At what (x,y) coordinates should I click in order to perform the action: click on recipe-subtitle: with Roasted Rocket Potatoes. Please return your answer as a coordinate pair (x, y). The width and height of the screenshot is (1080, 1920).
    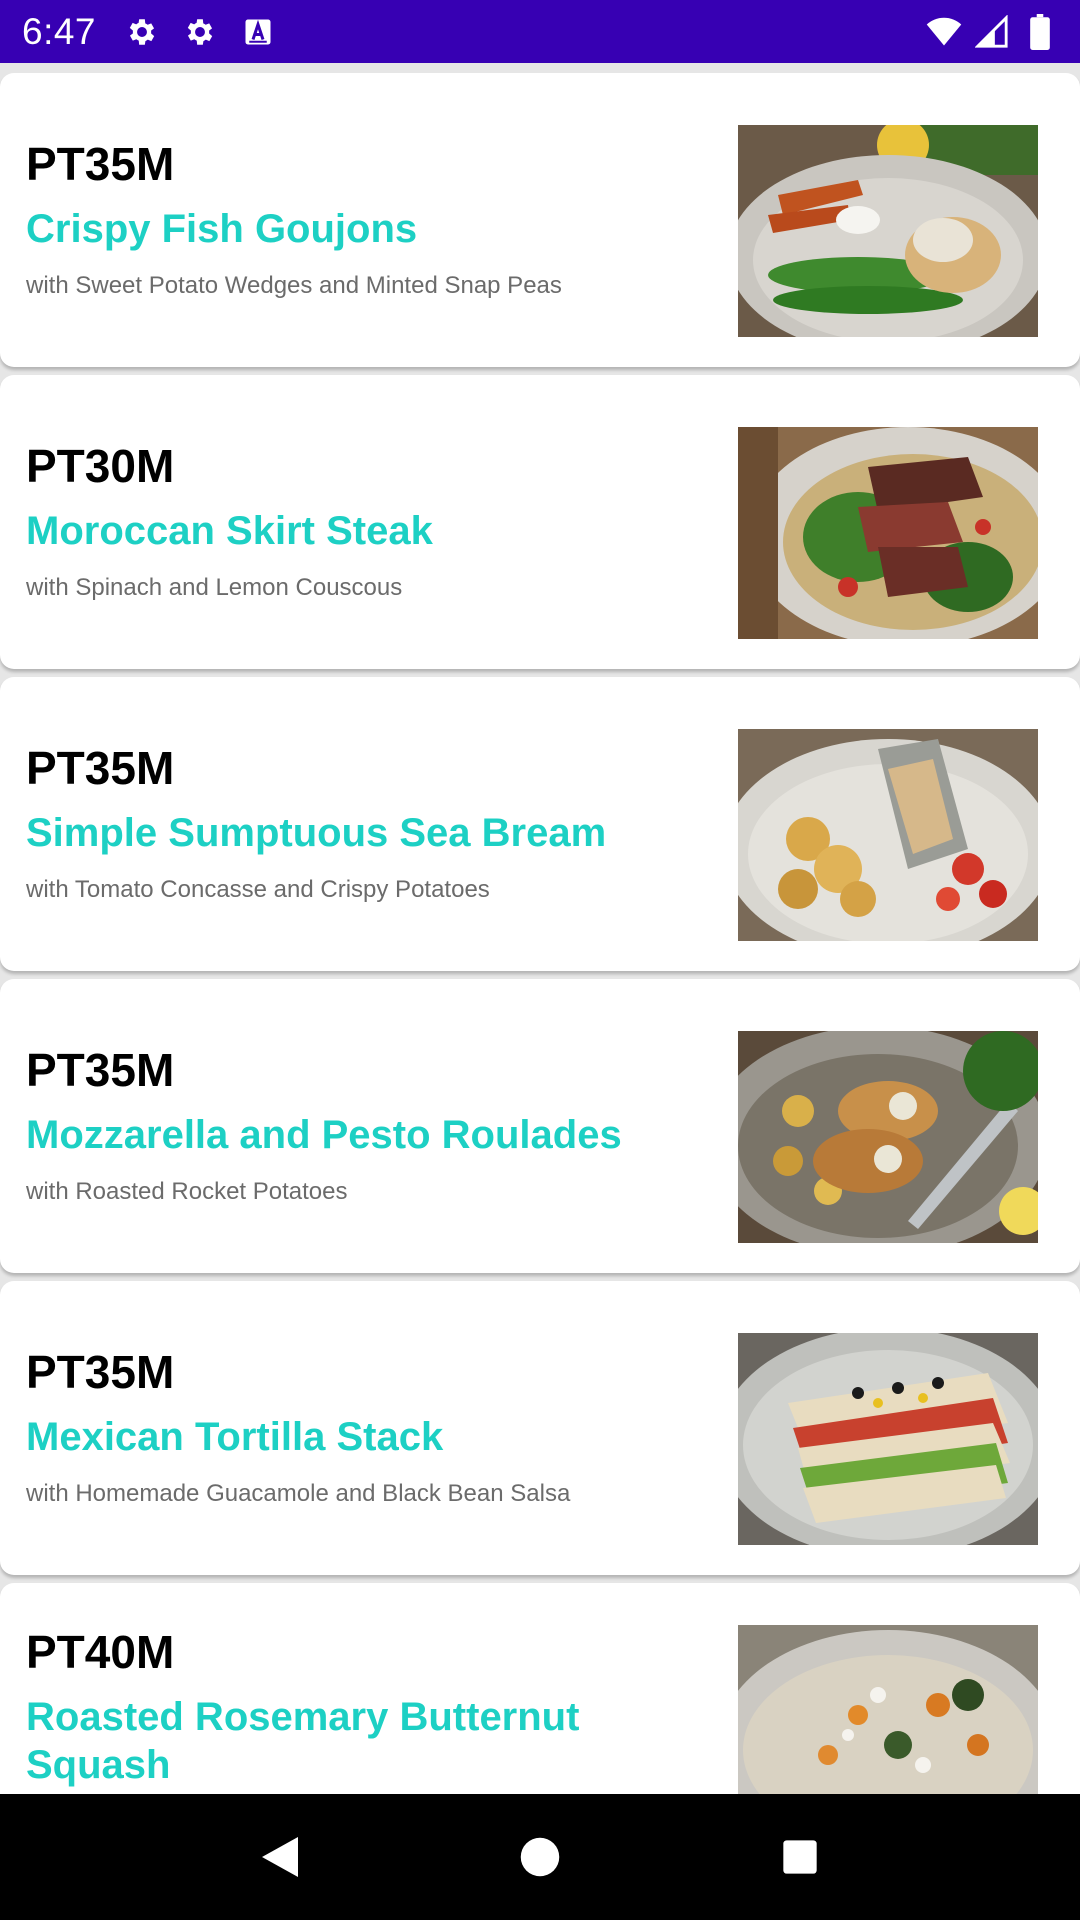
    Looking at the image, I should click on (187, 1191).